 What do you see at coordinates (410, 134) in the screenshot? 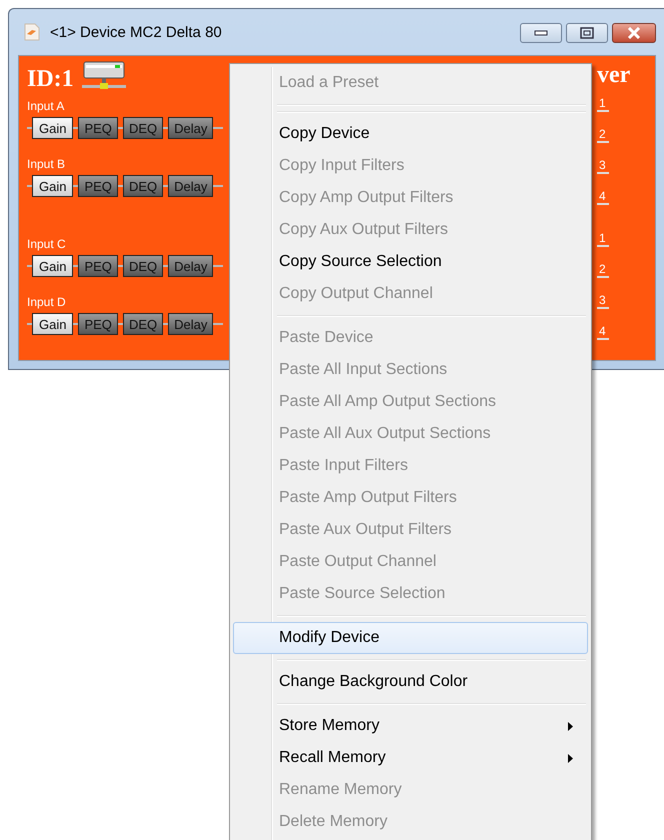
I see `menu-item: Copy Device` at bounding box center [410, 134].